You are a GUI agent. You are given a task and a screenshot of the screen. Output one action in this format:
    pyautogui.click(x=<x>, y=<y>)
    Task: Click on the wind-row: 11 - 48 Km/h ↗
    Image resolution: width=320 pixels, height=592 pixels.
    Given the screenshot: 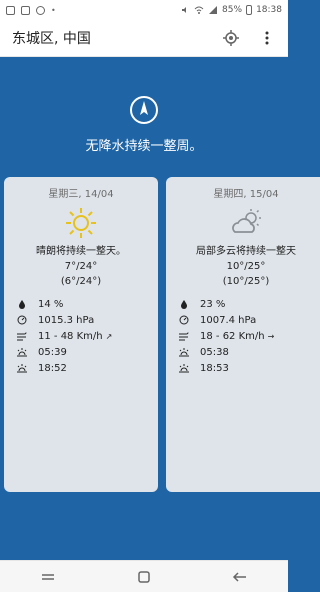 What is the action you would take?
    pyautogui.click(x=86, y=336)
    